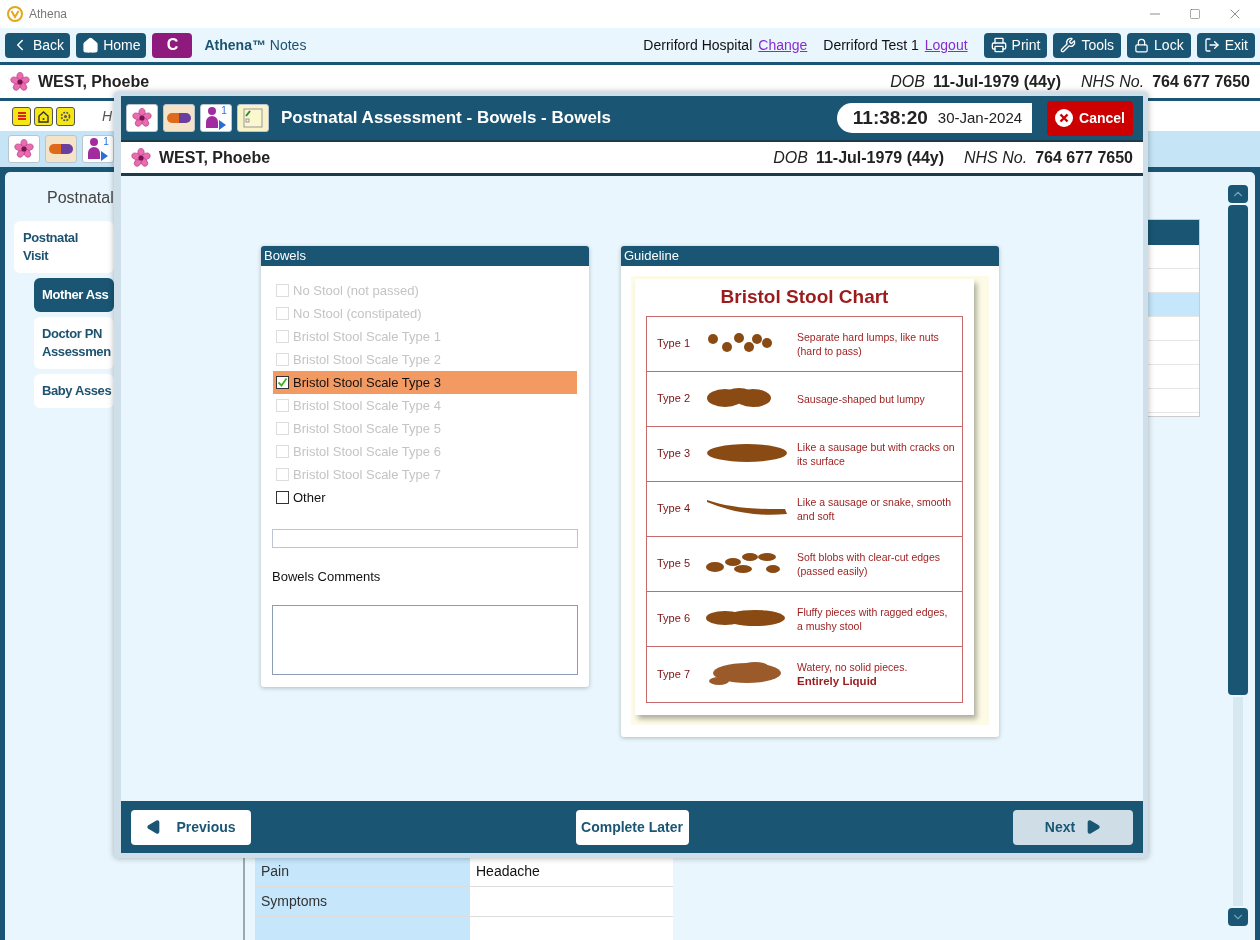 Image resolution: width=1260 pixels, height=940 pixels. I want to click on window-title: Athena, so click(48, 14).